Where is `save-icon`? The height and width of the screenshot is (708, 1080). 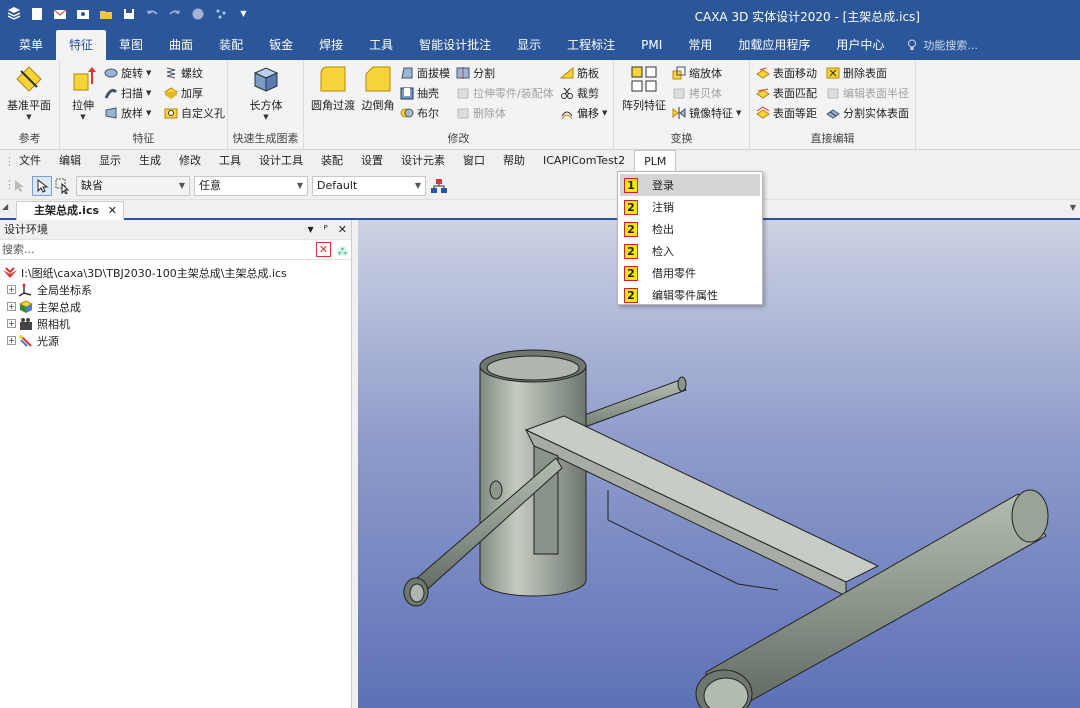
save-icon is located at coordinates (128, 13).